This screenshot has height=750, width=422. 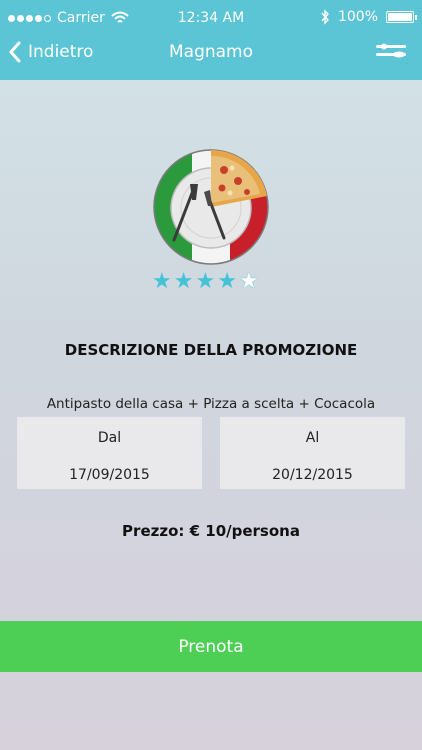 I want to click on status-bar: Carrier 12:34 AM 100%, so click(x=211, y=18).